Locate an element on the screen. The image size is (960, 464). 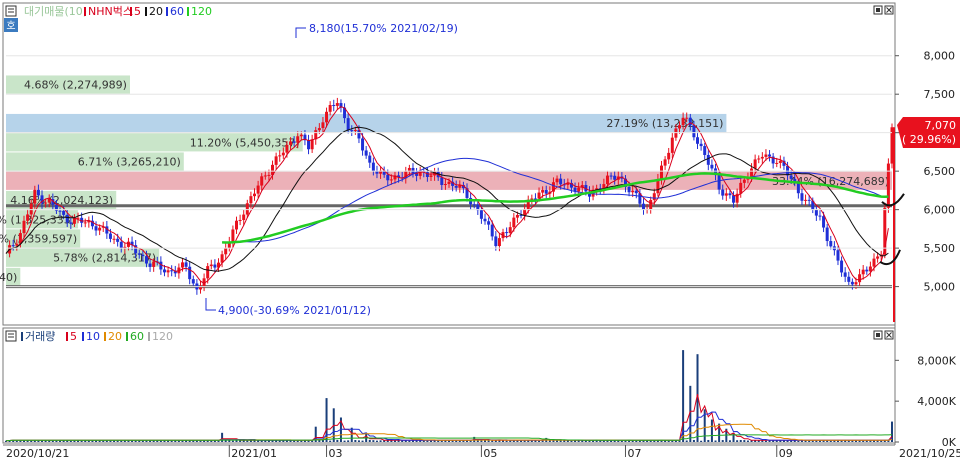
date-end-label: 2021/10/25 is located at coordinates (929, 453).